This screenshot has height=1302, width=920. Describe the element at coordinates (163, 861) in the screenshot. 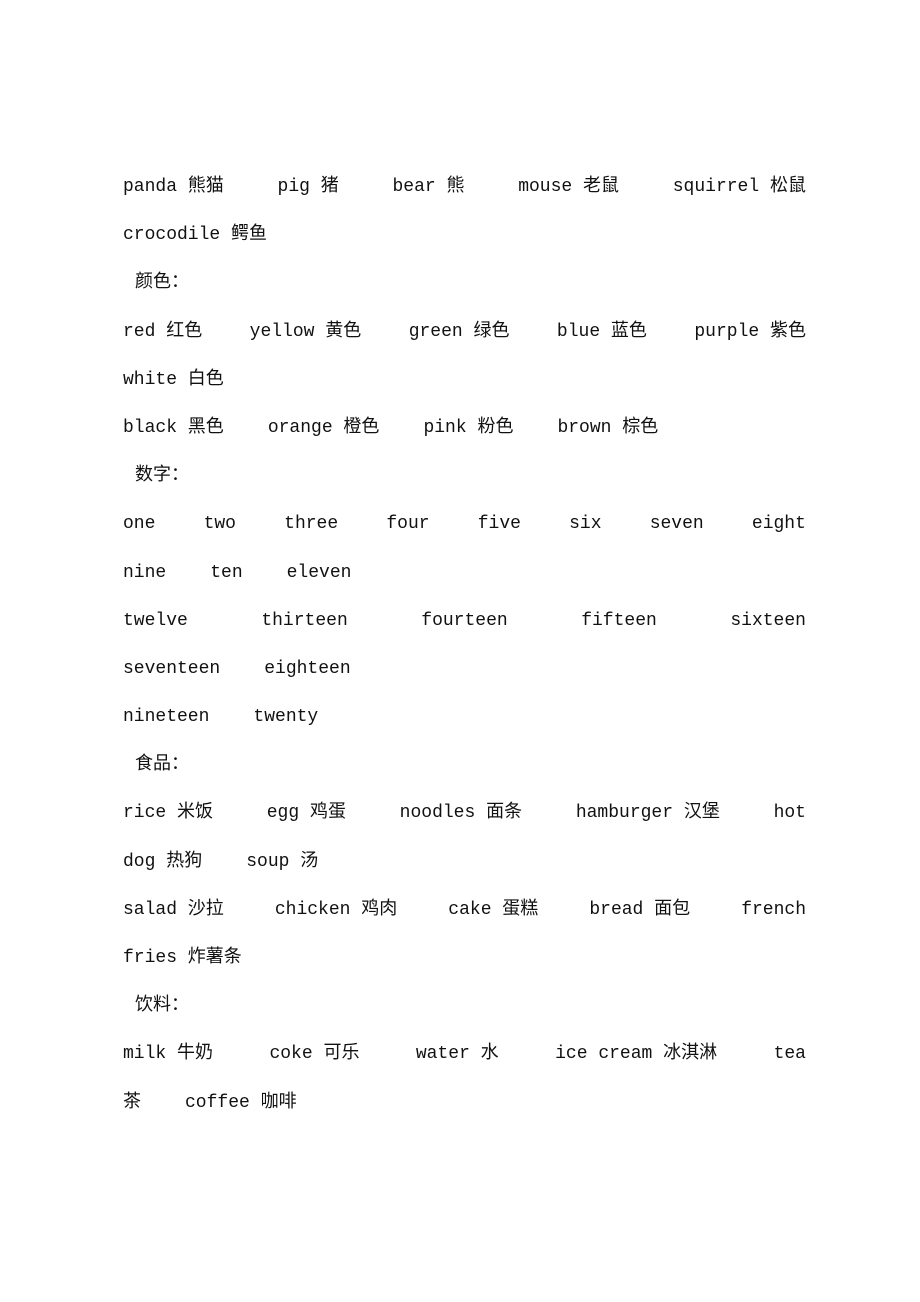

I see `vocab-item: dog 热狗` at that location.